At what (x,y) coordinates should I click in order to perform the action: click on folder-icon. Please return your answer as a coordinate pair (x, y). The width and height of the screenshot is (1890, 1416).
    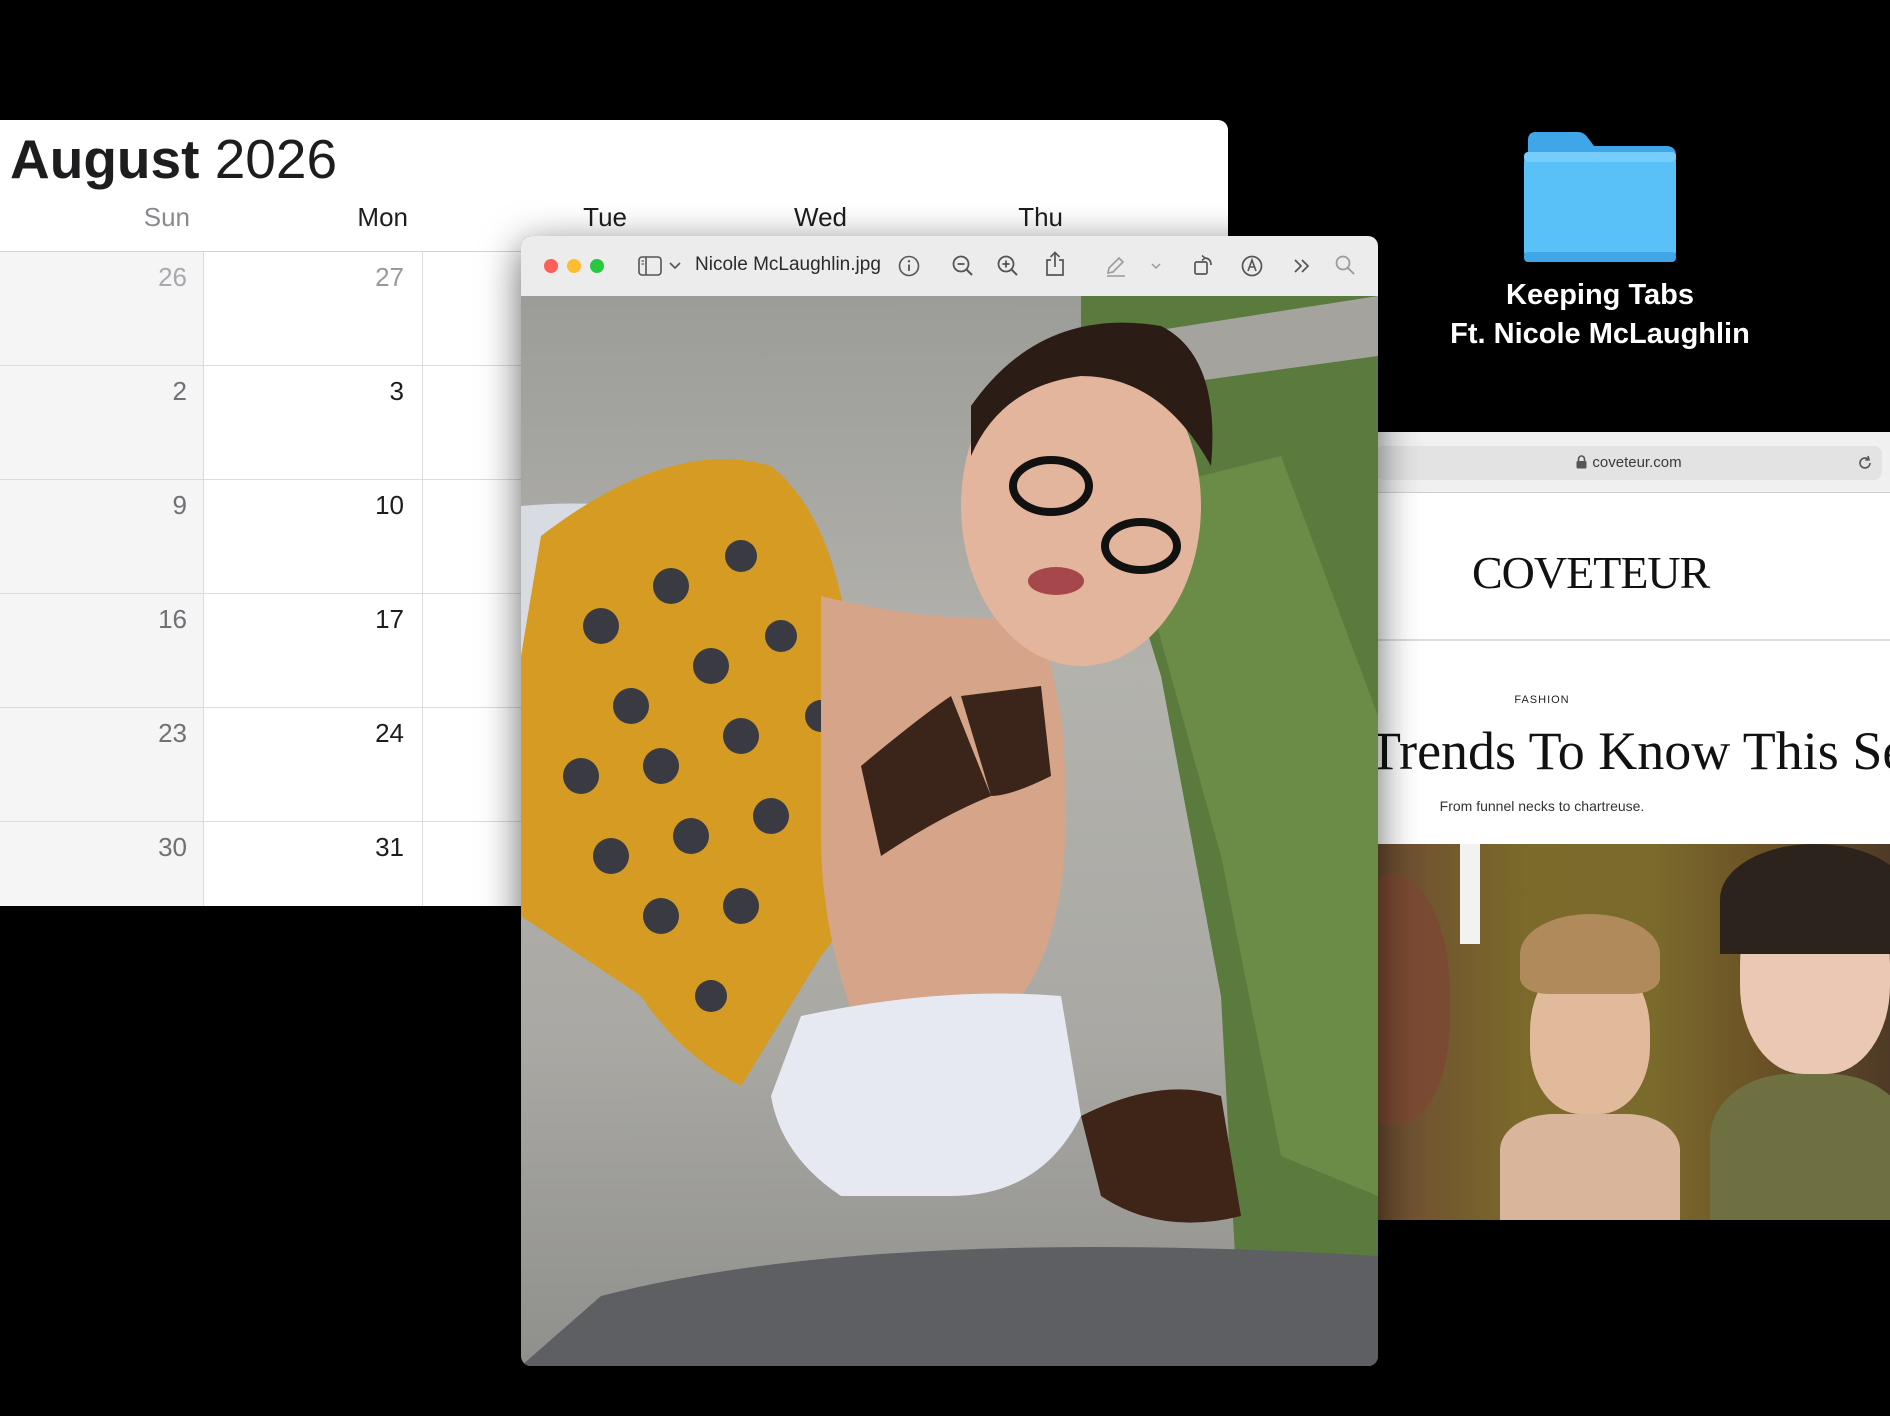
    Looking at the image, I should click on (1600, 197).